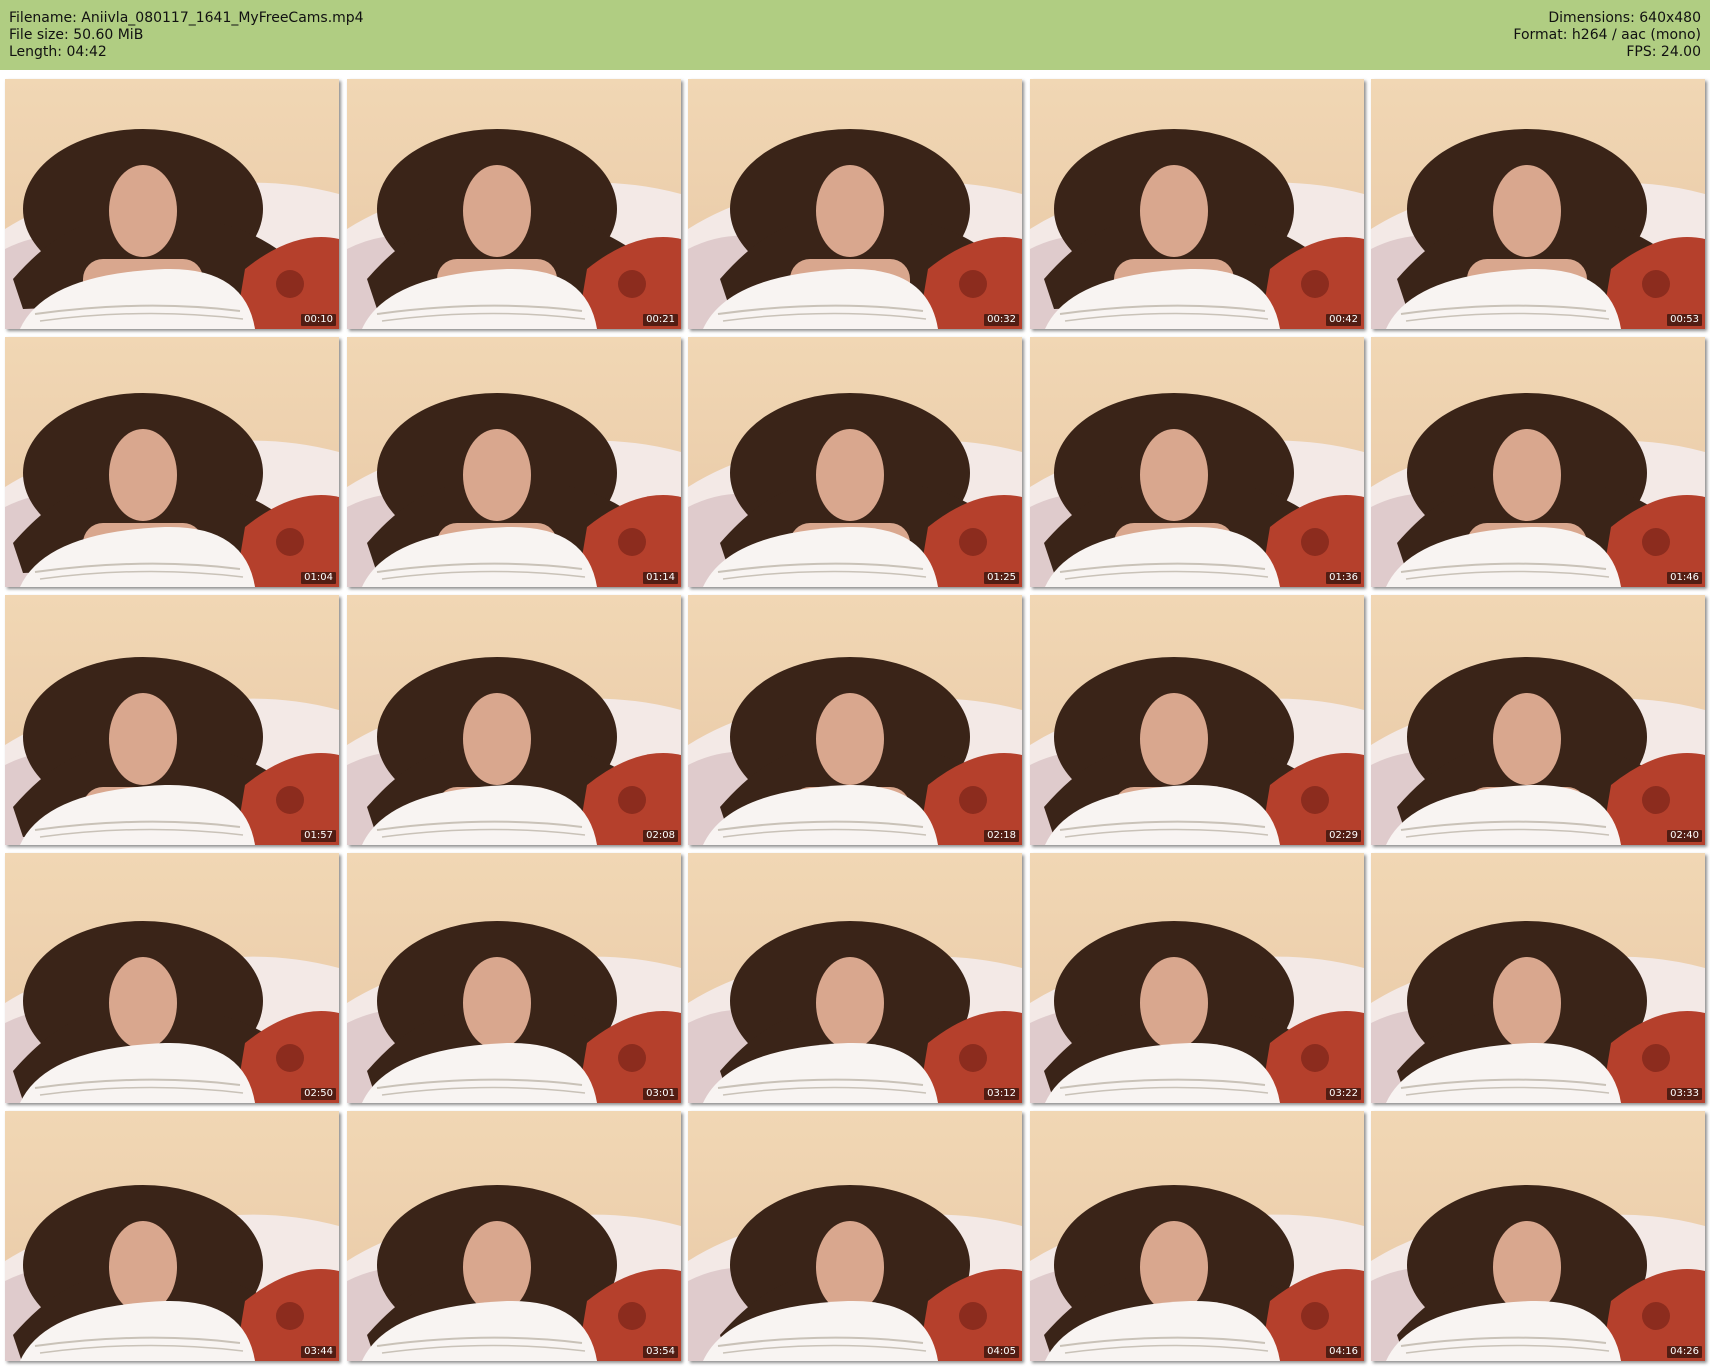 The image size is (1710, 1370). What do you see at coordinates (58, 52) in the screenshot?
I see `length-text: Length: 04:42` at bounding box center [58, 52].